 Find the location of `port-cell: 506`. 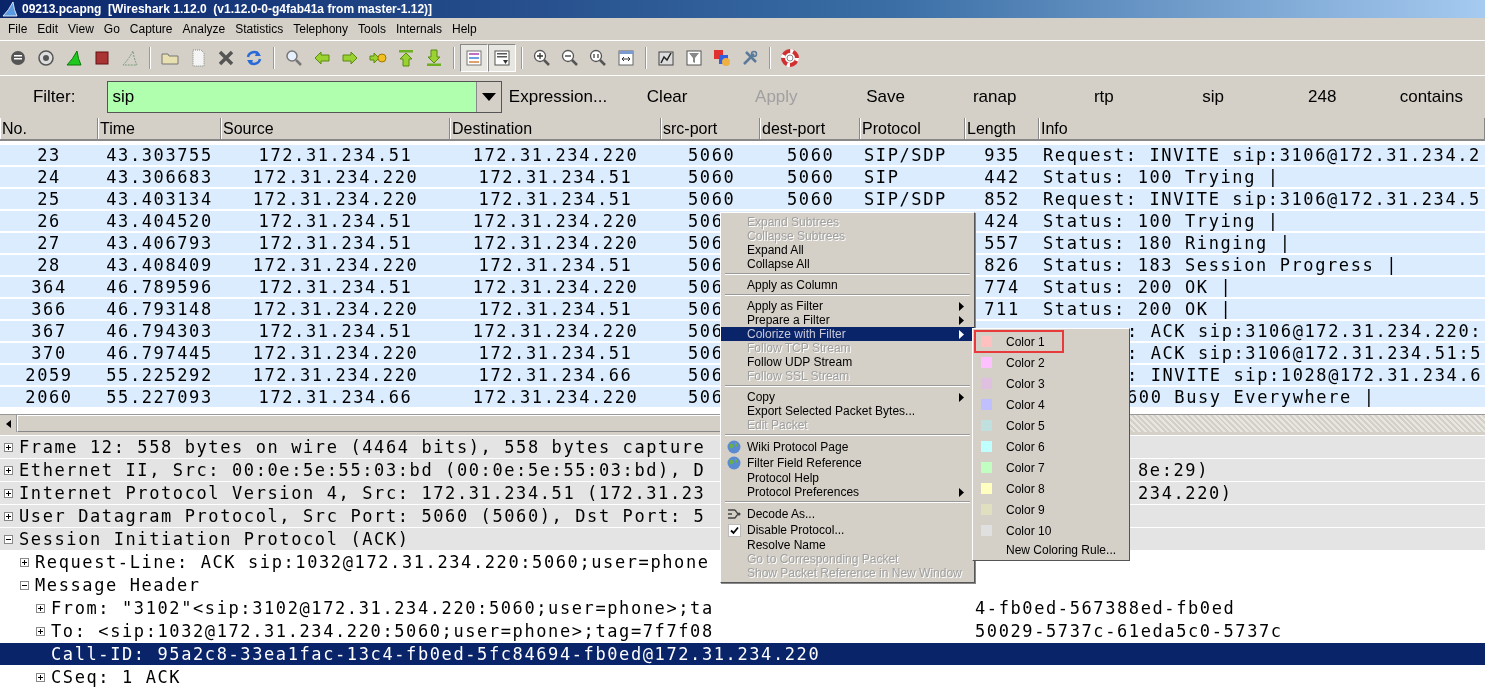

port-cell: 506 is located at coordinates (706, 375).